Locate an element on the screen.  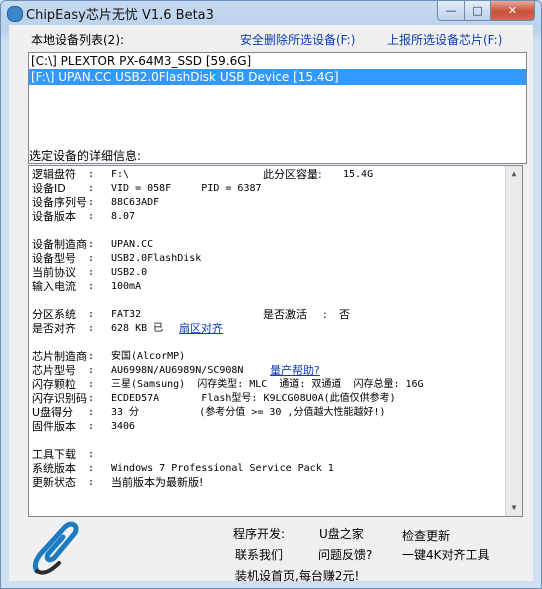
detail-value: 88C63ADF is located at coordinates (135, 202).